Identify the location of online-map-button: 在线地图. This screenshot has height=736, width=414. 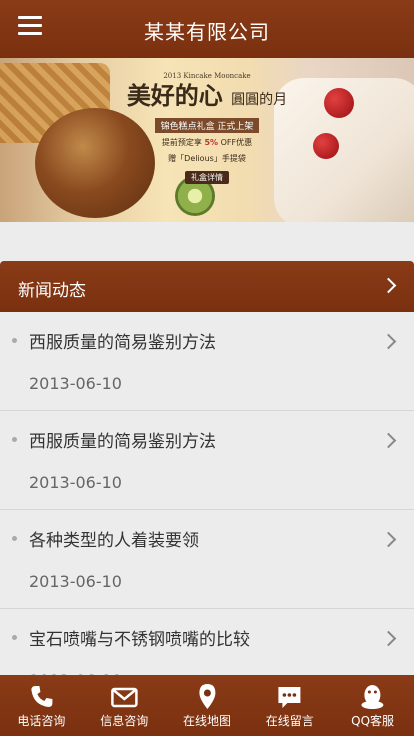
(207, 705).